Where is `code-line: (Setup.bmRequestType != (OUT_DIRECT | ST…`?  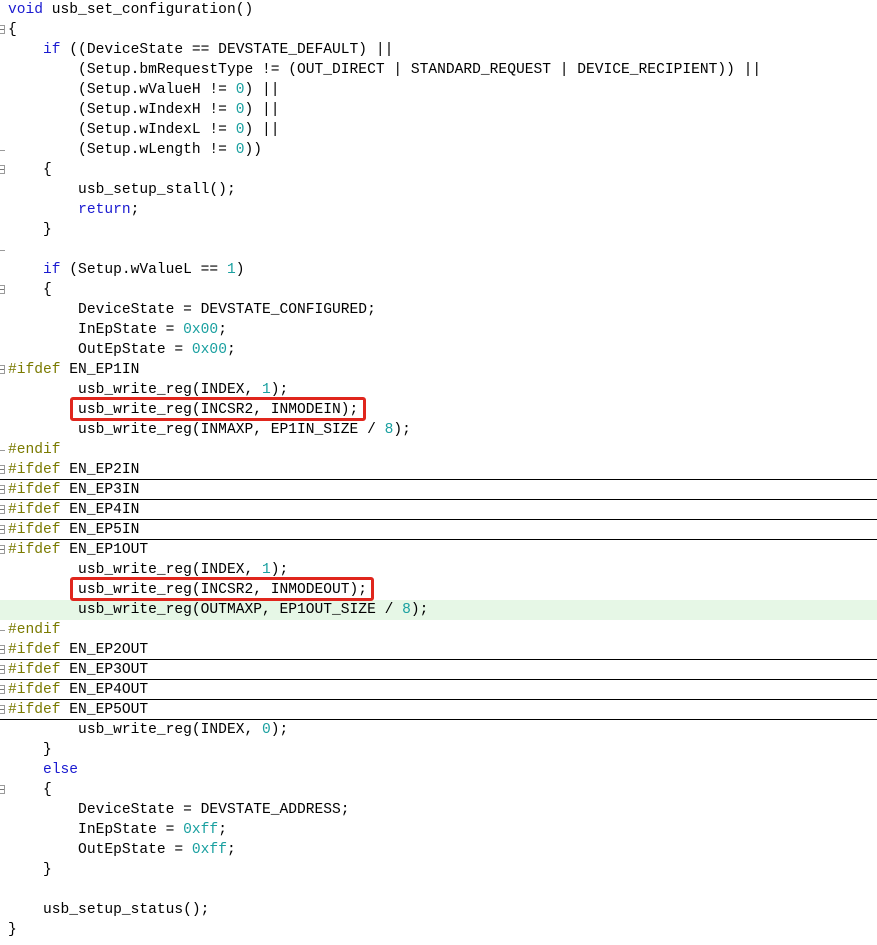 code-line: (Setup.bmRequestType != (OUT_DIRECT | ST… is located at coordinates (438, 70).